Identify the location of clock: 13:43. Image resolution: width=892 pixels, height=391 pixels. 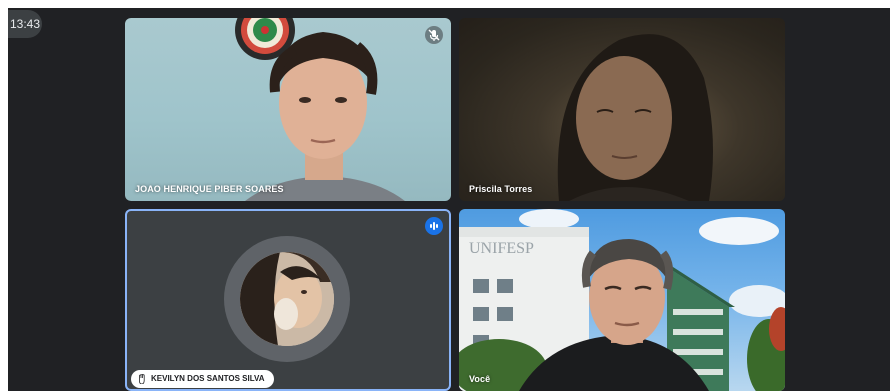
(25, 24).